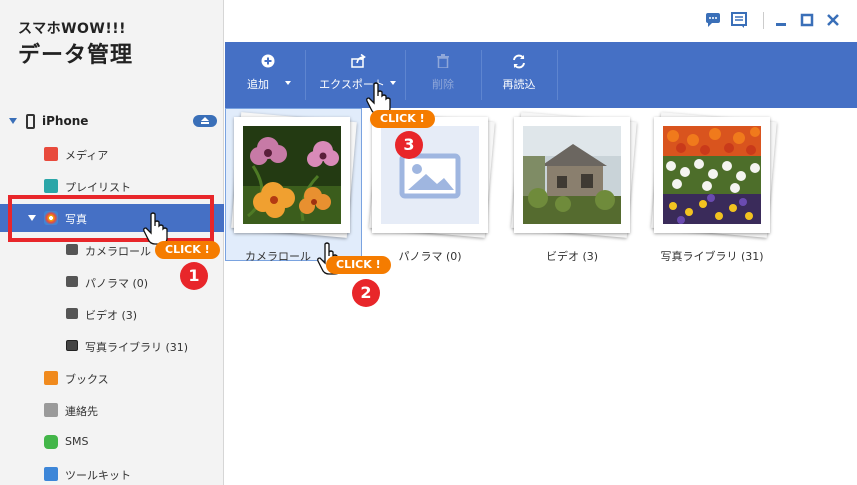  I want to click on music-icon, so click(51, 154).